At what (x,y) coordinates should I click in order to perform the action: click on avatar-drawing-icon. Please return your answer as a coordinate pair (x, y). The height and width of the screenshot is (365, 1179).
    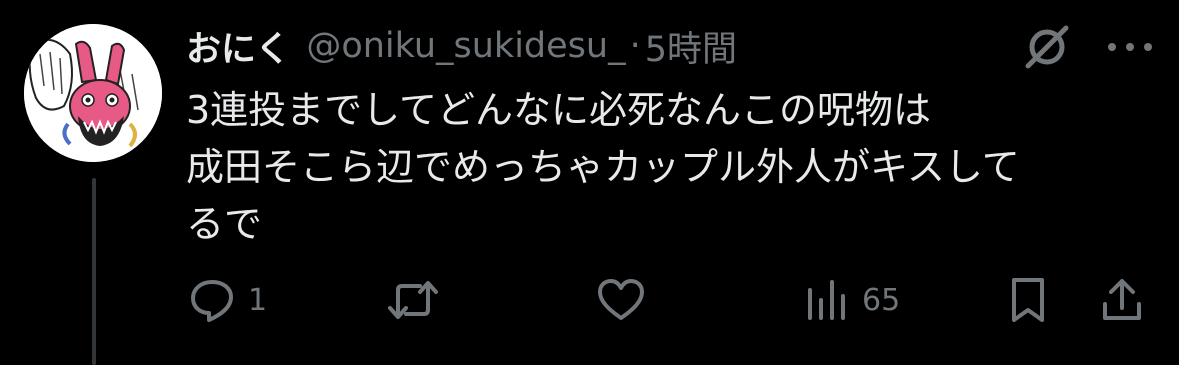
    Looking at the image, I should click on (93, 93).